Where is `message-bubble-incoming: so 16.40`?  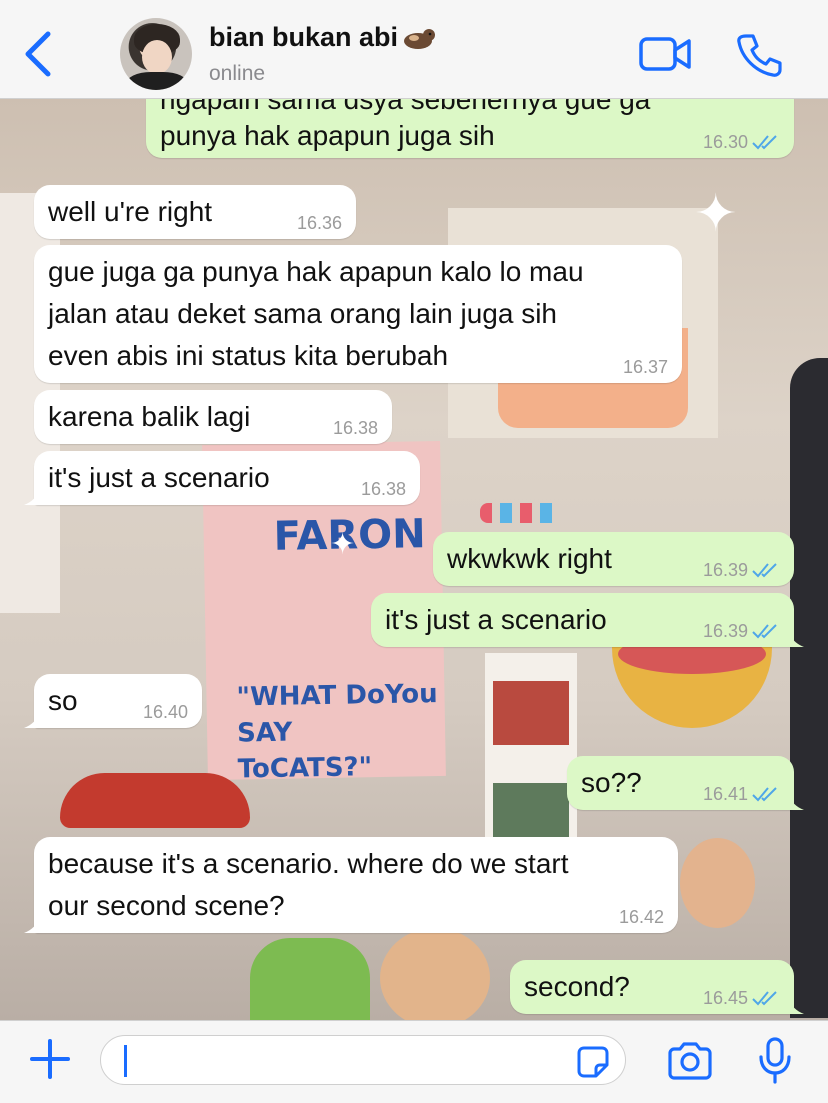
message-bubble-incoming: so 16.40 is located at coordinates (113, 701).